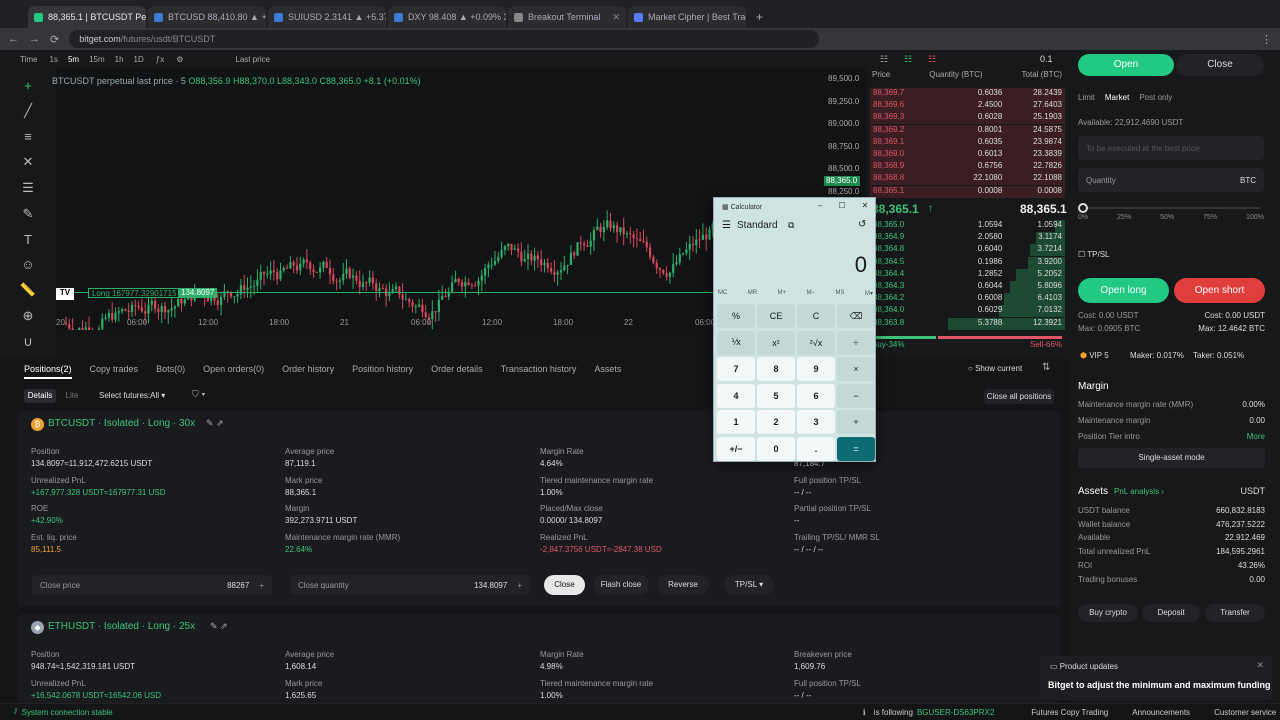 This screenshot has height=720, width=1280. Describe the element at coordinates (207, 17) in the screenshot. I see `browser-tab: BTCUSD 88,410.80 ▲ +1.03% 3✕` at that location.